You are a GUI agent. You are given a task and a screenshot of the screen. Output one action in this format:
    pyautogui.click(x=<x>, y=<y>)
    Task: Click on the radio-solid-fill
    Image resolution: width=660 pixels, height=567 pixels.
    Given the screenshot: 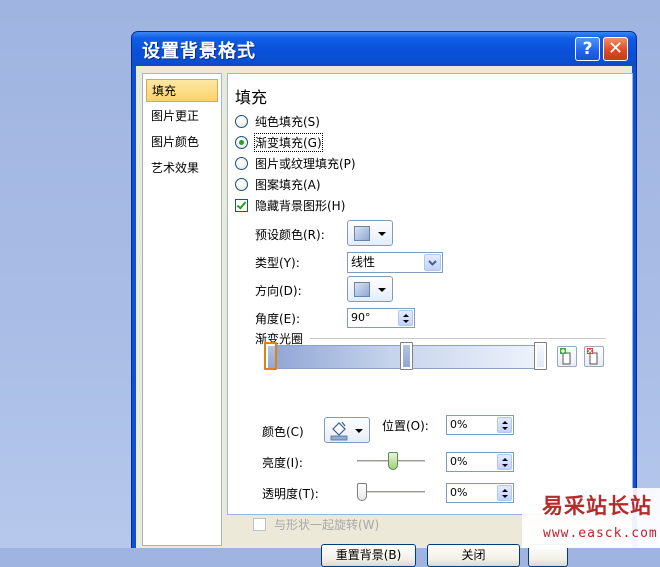 What is the action you would take?
    pyautogui.click(x=241, y=121)
    